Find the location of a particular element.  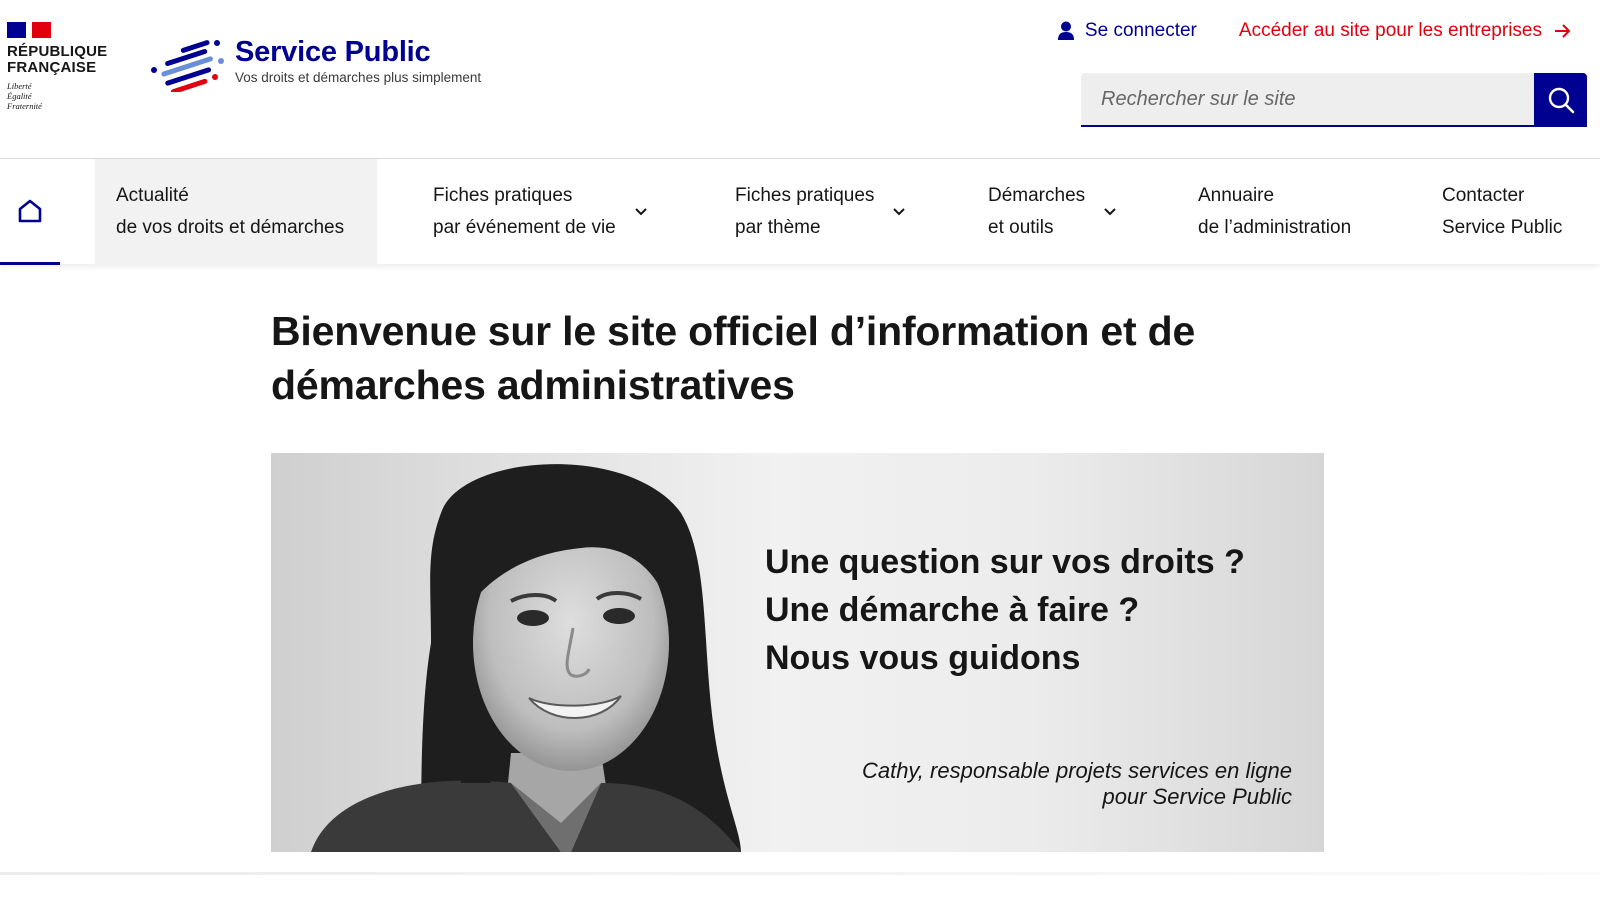

login-link: Se connecter is located at coordinates (1127, 31).